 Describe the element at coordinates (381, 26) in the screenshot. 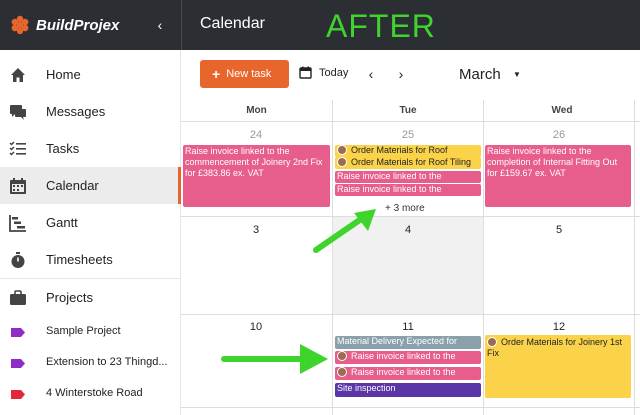

I see `after-annotation: AFTER` at that location.